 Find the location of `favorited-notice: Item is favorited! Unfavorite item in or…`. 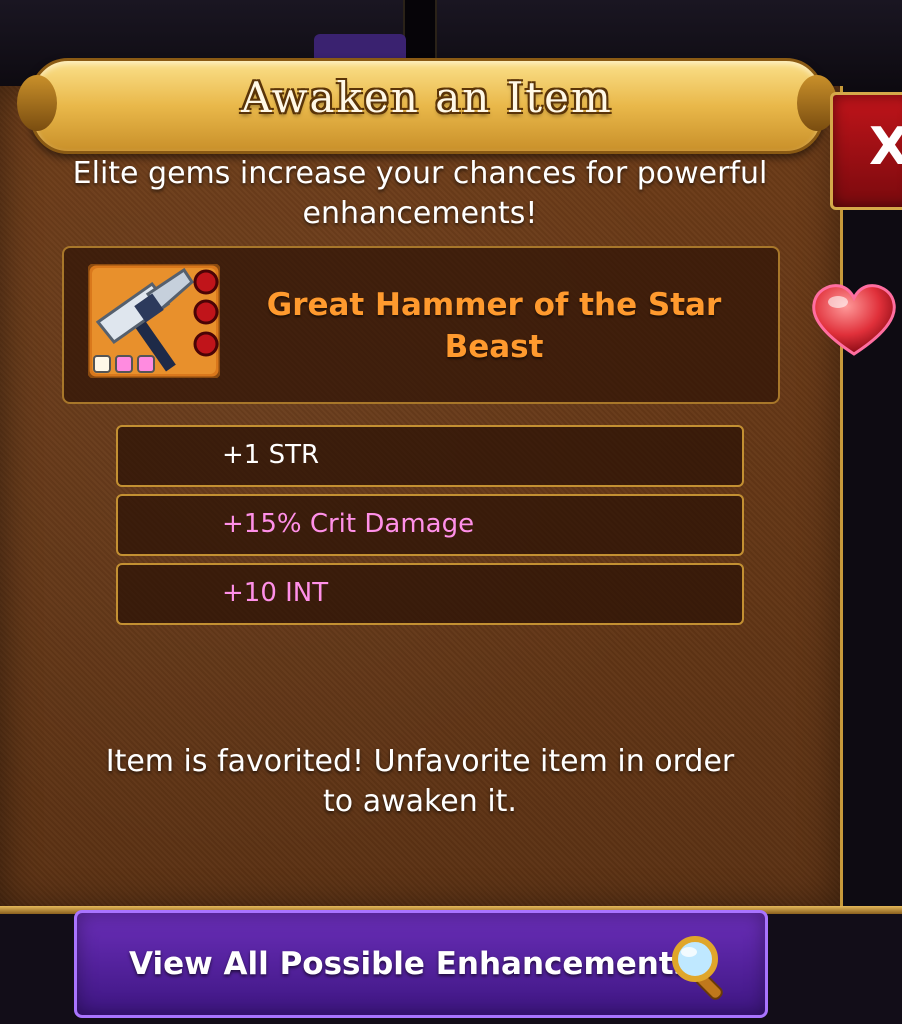

favorited-notice: Item is favorited! Unfavorite item in or… is located at coordinates (420, 781).